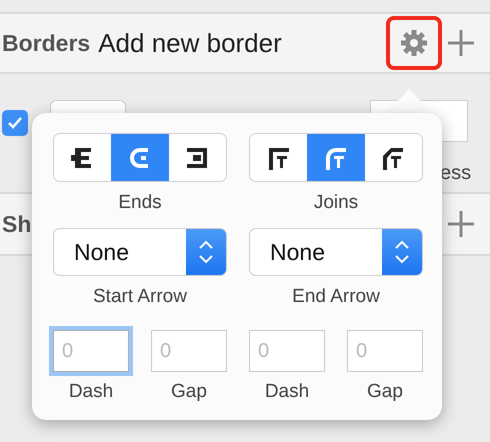 This screenshot has width=490, height=442. What do you see at coordinates (190, 43) in the screenshot?
I see `add-border-link: Add new border` at bounding box center [190, 43].